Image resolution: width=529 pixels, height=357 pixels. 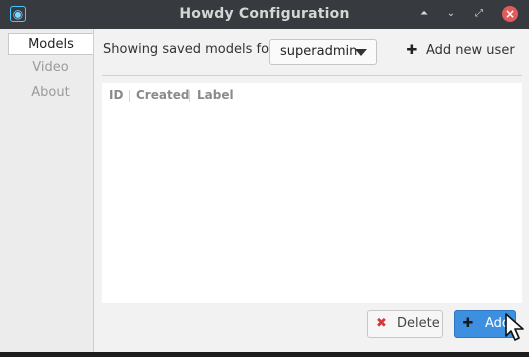 I want to click on delete-button: ✖ Delete, so click(x=405, y=324).